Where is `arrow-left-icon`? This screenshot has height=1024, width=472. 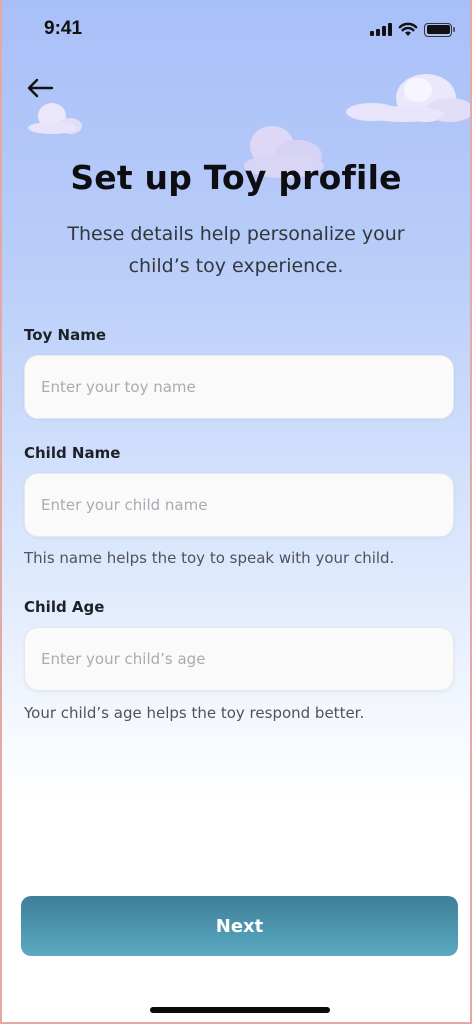
arrow-left-icon is located at coordinates (40, 88).